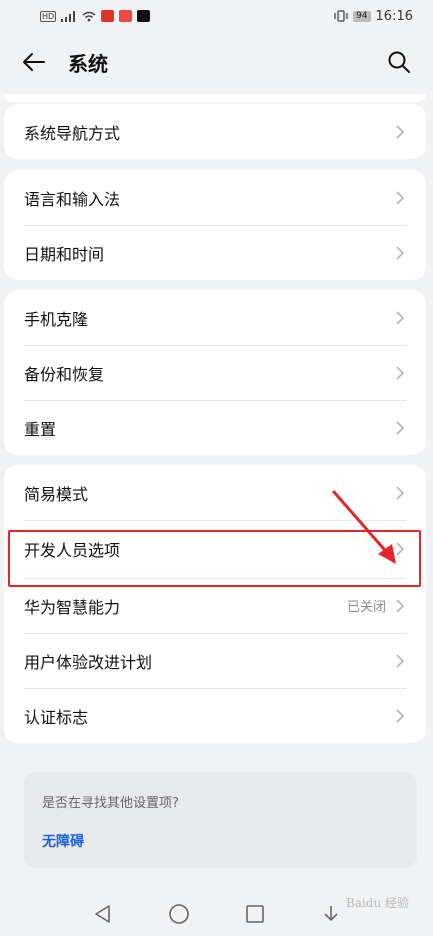 The height and width of the screenshot is (936, 433). Describe the element at coordinates (64, 254) in the screenshot. I see `settings-item-label: 日期和时间` at that location.